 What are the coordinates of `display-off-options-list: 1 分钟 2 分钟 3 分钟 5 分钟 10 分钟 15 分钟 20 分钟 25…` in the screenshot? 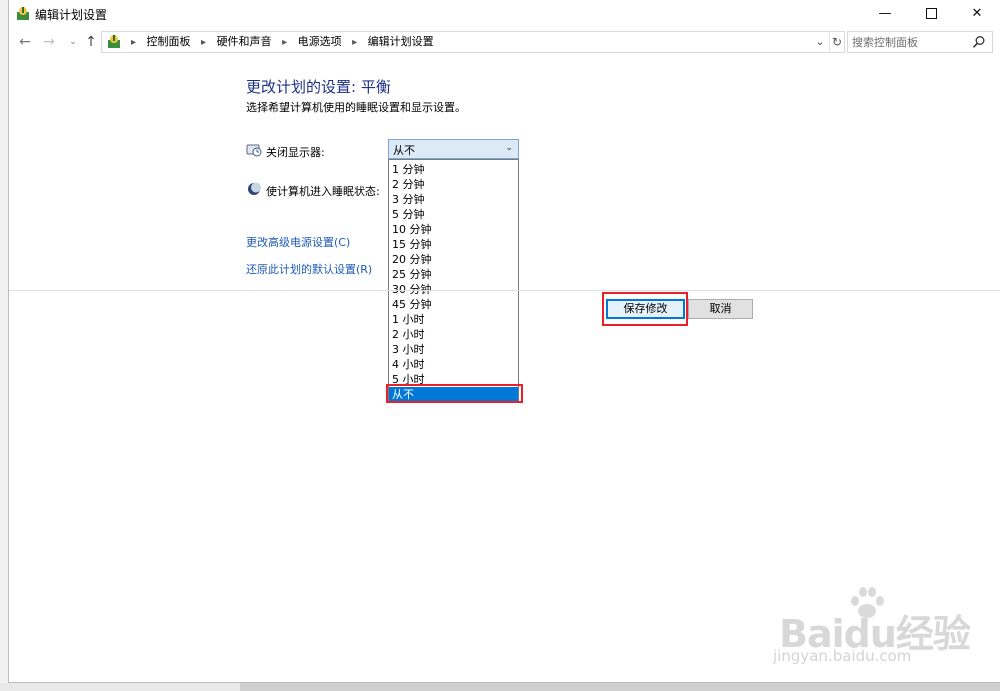 It's located at (453, 280).